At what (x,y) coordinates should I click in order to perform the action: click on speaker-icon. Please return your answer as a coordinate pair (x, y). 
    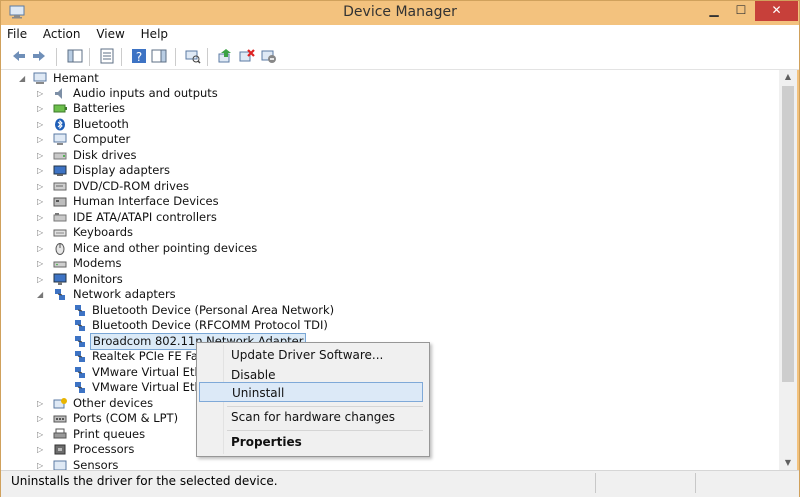
    Looking at the image, I should click on (58, 93).